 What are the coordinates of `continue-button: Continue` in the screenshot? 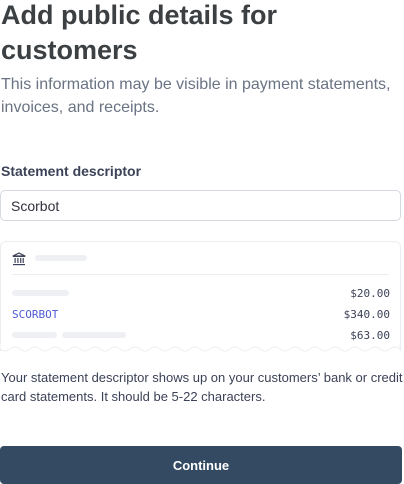 It's located at (201, 465).